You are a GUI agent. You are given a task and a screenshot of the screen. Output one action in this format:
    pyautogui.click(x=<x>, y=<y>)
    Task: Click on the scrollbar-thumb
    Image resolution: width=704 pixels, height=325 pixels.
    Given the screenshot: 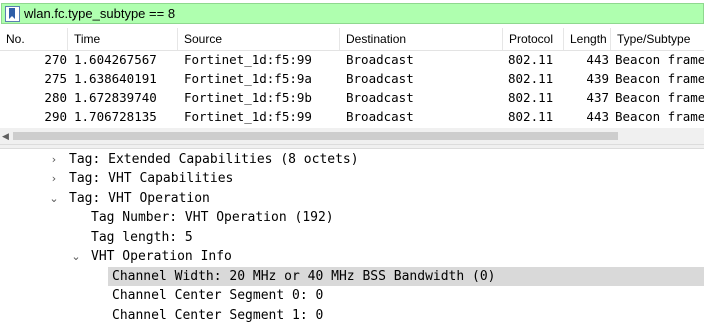 What is the action you would take?
    pyautogui.click(x=315, y=136)
    